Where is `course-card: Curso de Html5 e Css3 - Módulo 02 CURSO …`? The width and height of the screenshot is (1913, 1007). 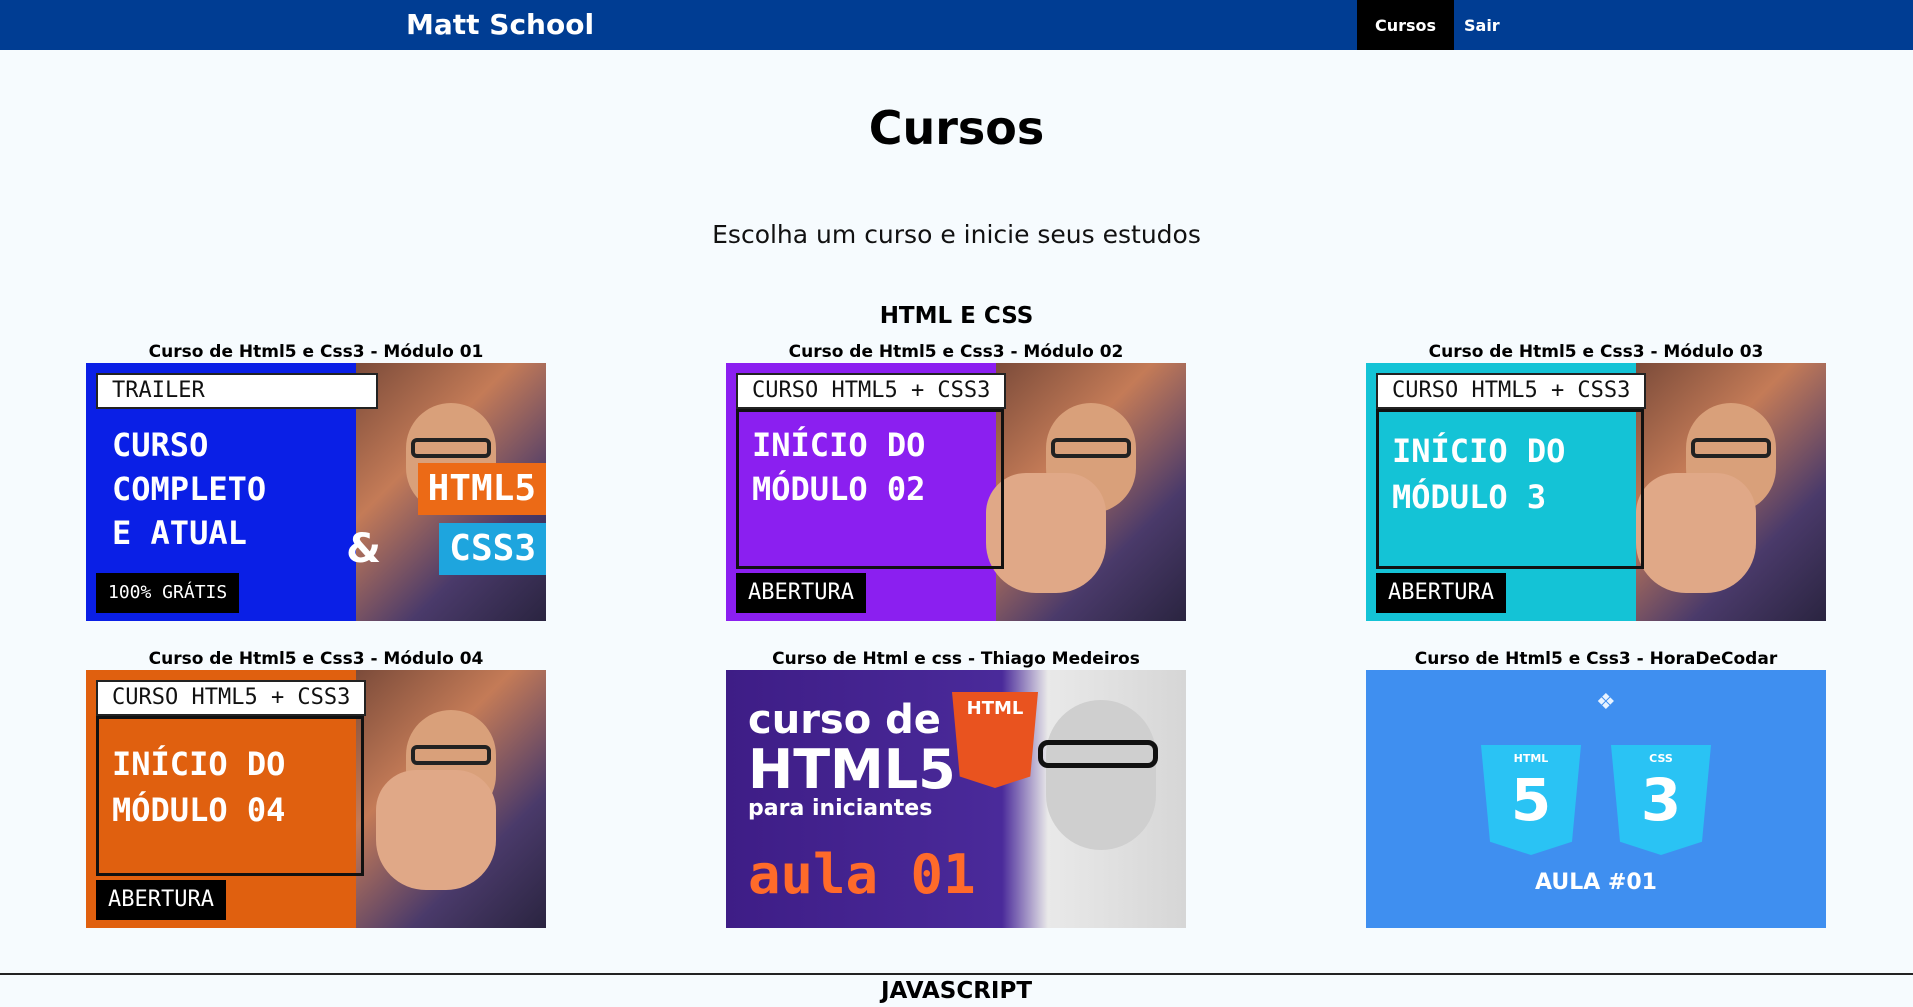
course-card: Curso de Html5 e Css3 - Módulo 02 CURSO … is located at coordinates (956, 481).